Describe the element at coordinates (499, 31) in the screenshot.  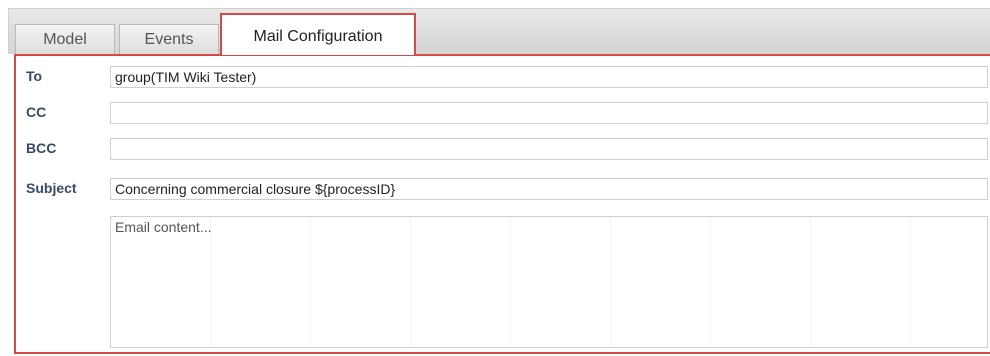
I see `tab-bar: Model Events Mail Configuration` at that location.